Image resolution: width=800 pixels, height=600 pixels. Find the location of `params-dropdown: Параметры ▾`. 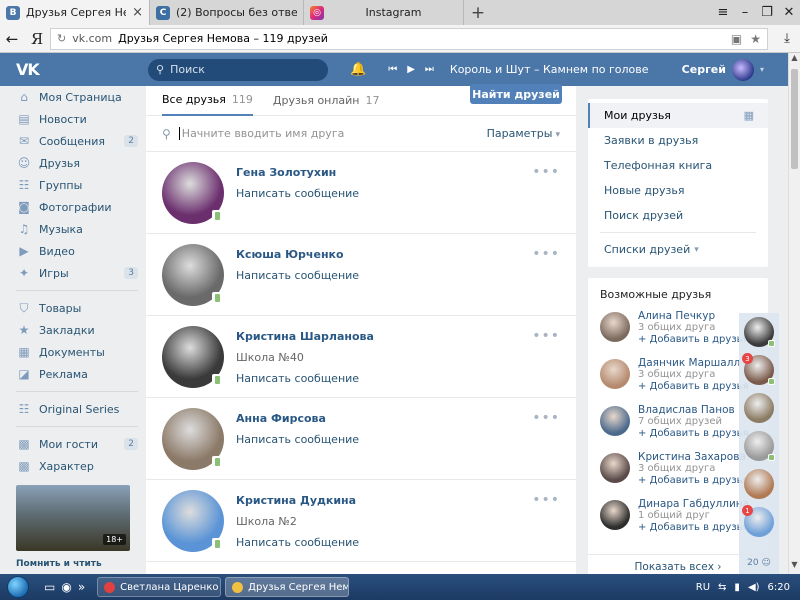

params-dropdown: Параметры ▾ is located at coordinates (523, 133).